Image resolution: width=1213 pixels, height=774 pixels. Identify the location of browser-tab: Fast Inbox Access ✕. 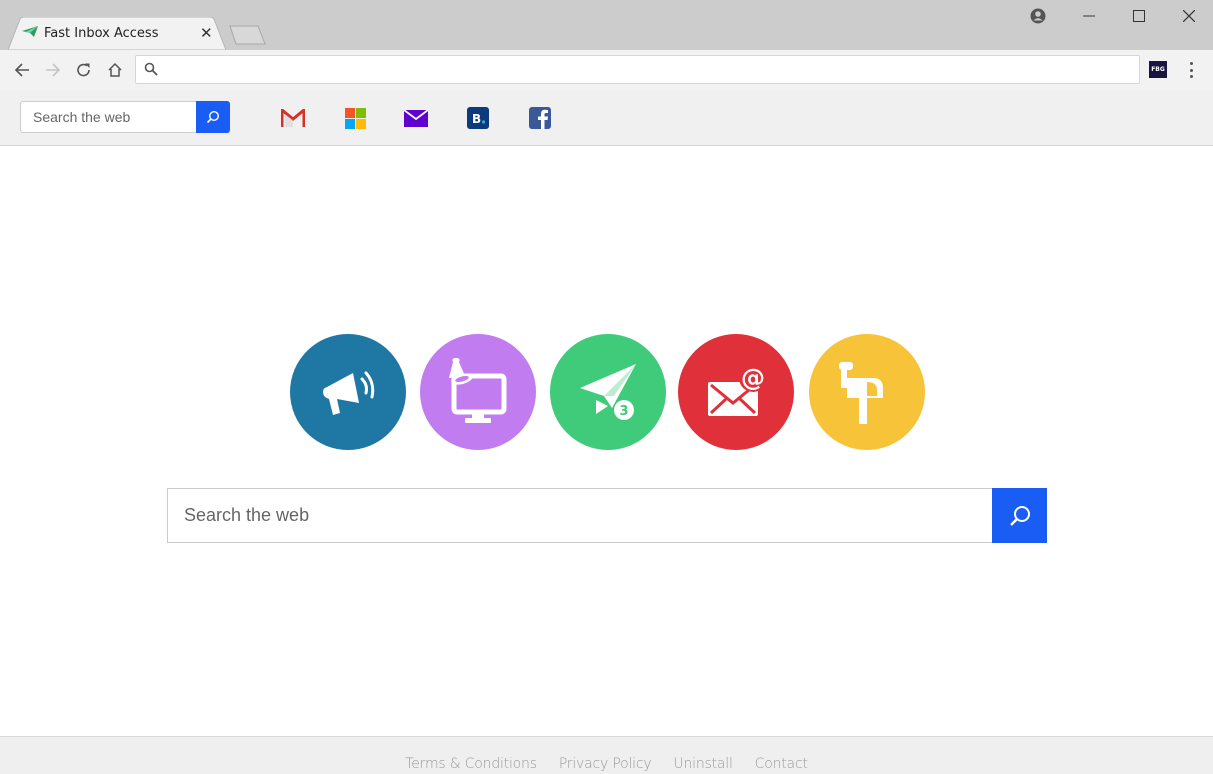
(117, 33).